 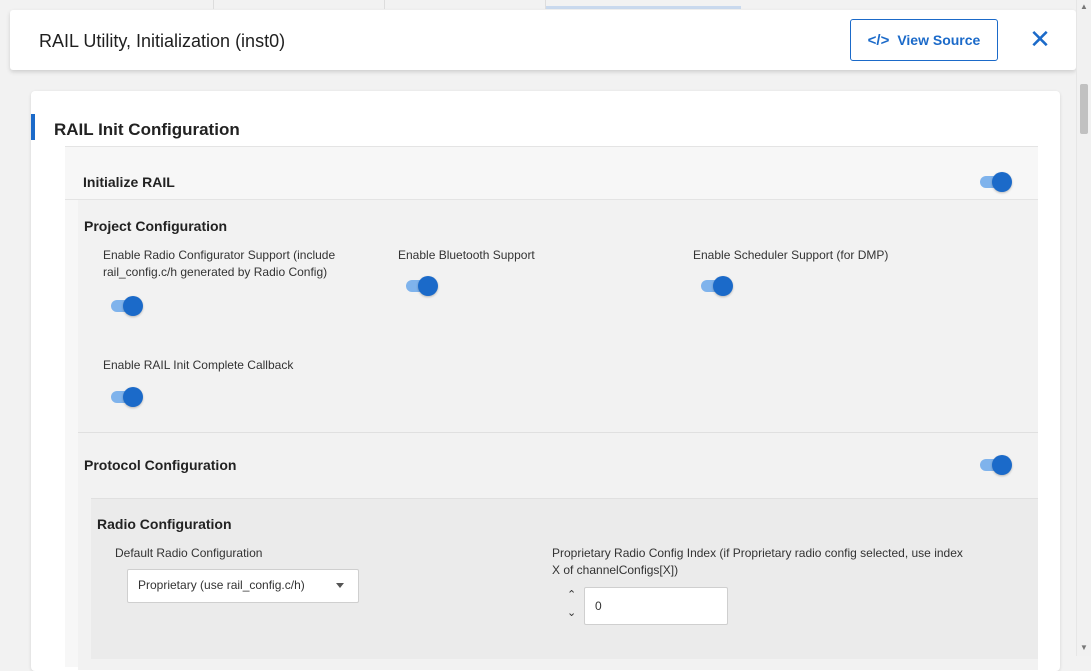 What do you see at coordinates (340, 585) in the screenshot?
I see `chevron-down-icon` at bounding box center [340, 585].